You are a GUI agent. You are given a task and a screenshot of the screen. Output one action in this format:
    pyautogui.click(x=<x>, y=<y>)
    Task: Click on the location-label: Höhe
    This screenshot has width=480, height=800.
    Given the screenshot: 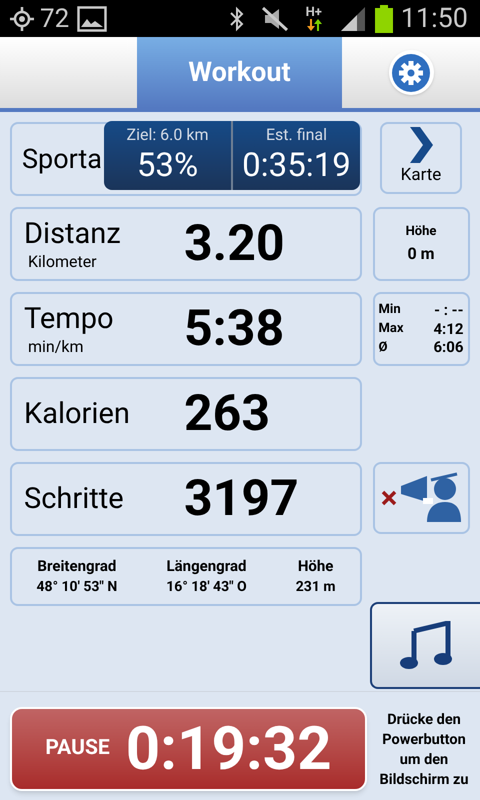 What is the action you would take?
    pyautogui.click(x=316, y=566)
    